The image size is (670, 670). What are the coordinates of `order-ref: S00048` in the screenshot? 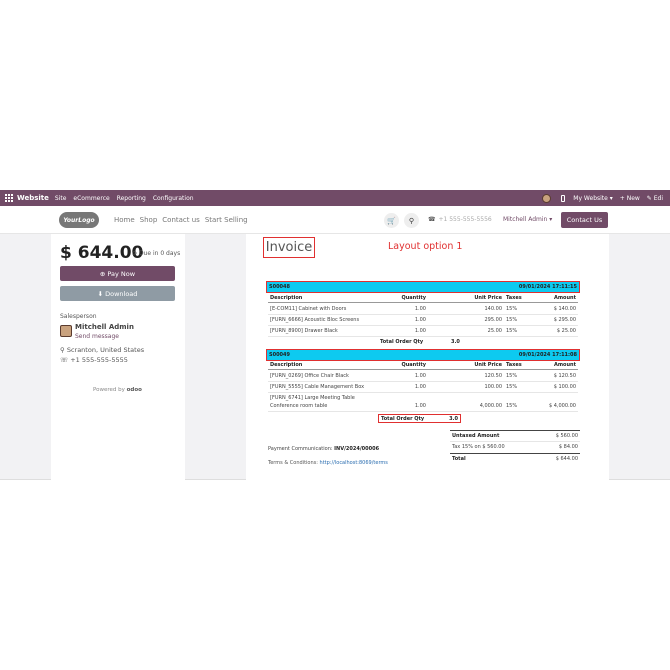 It's located at (279, 287).